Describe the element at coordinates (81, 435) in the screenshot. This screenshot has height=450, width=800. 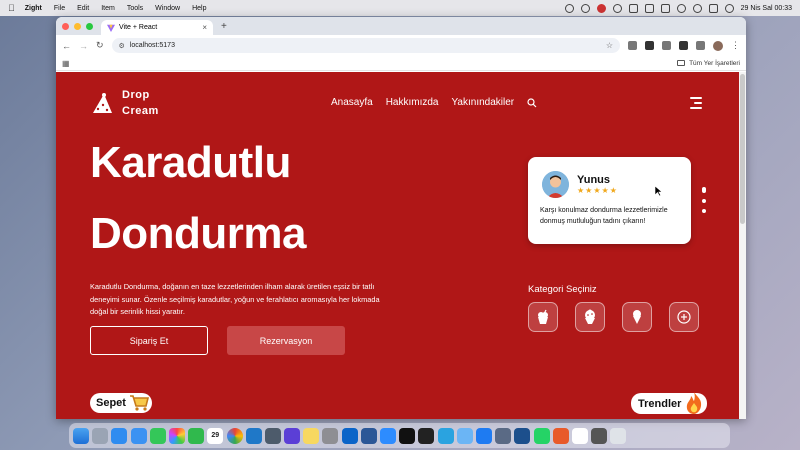
I see `finder-icon` at that location.